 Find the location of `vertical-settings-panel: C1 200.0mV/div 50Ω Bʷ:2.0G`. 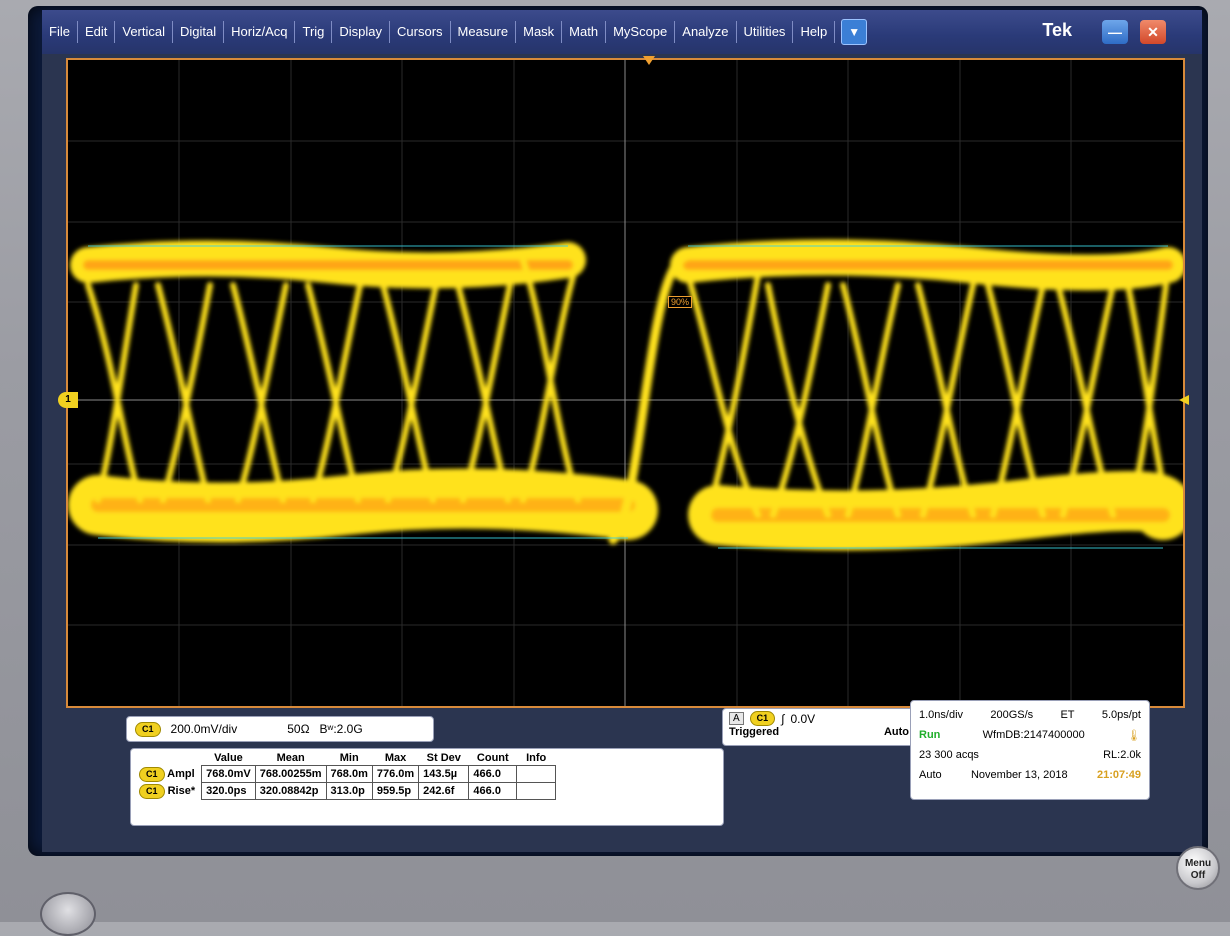

vertical-settings-panel: C1 200.0mV/div 50Ω Bʷ:2.0G is located at coordinates (280, 729).